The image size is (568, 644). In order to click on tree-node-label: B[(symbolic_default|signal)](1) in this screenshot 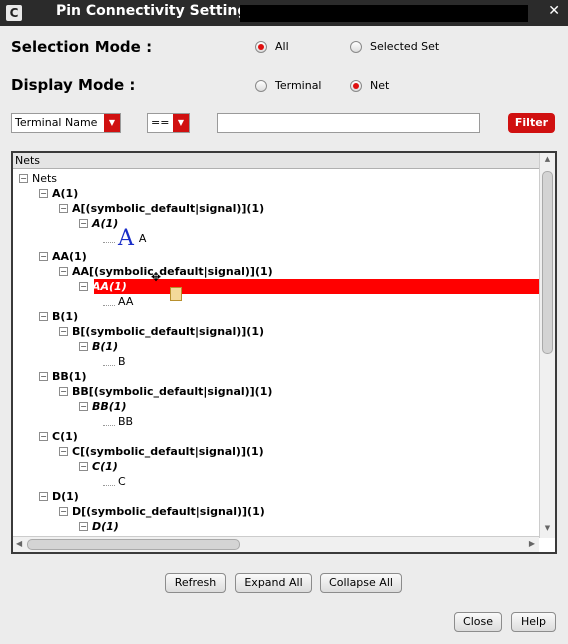, I will do `click(168, 331)`.